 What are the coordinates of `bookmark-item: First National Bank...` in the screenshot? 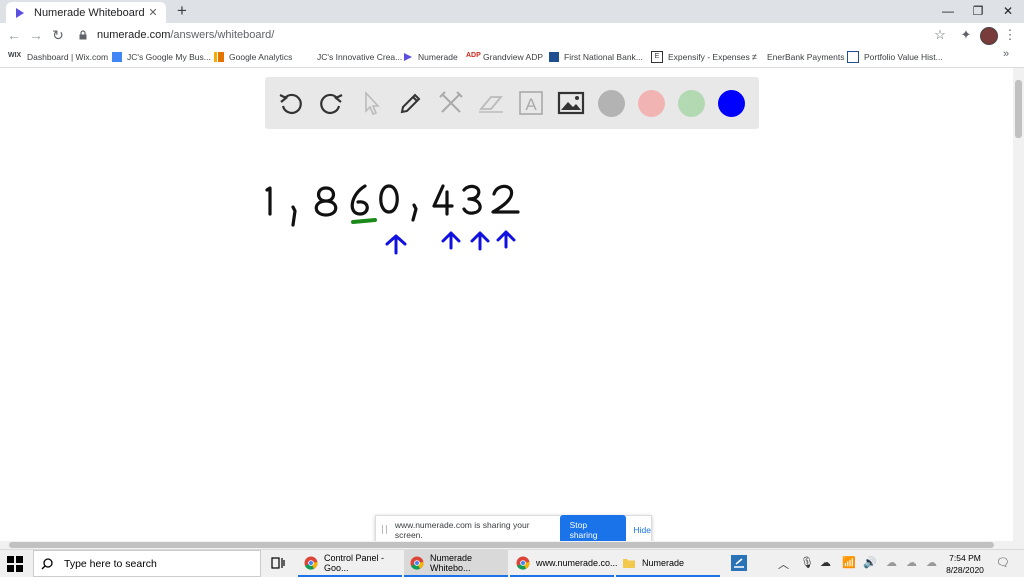 It's located at (596, 56).